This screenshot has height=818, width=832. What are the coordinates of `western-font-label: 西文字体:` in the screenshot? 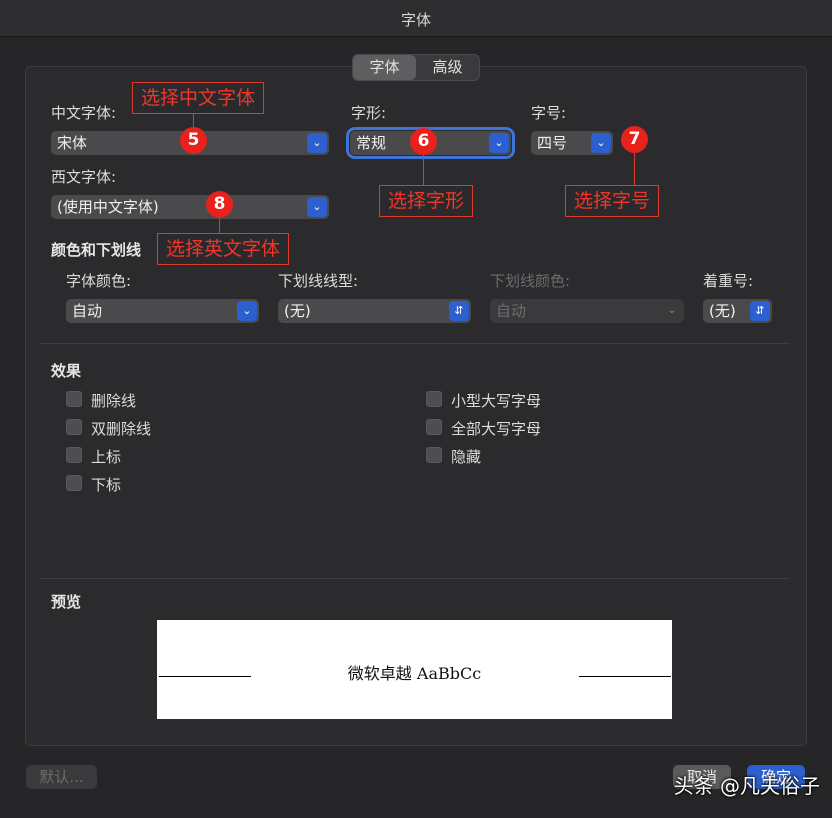 It's located at (84, 177).